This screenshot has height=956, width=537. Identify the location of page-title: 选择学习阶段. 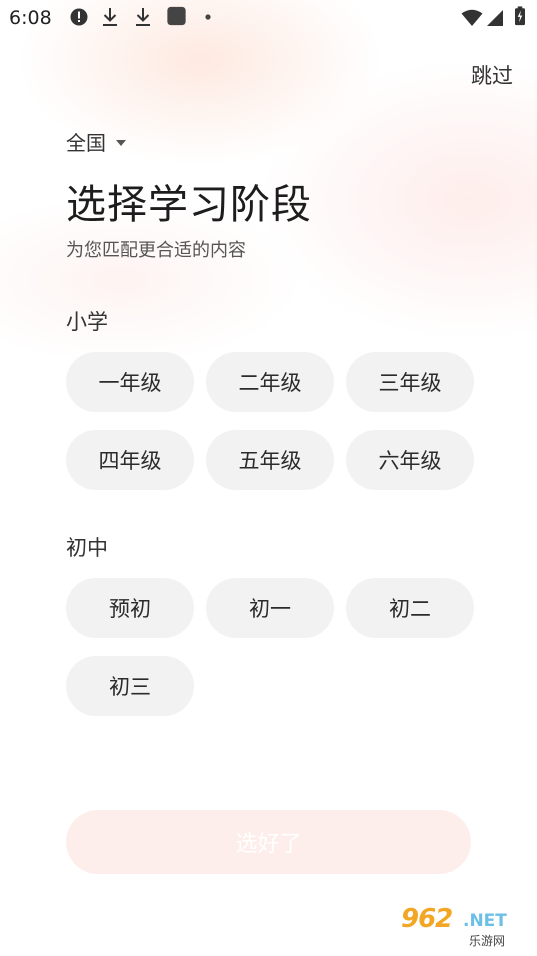
(189, 205).